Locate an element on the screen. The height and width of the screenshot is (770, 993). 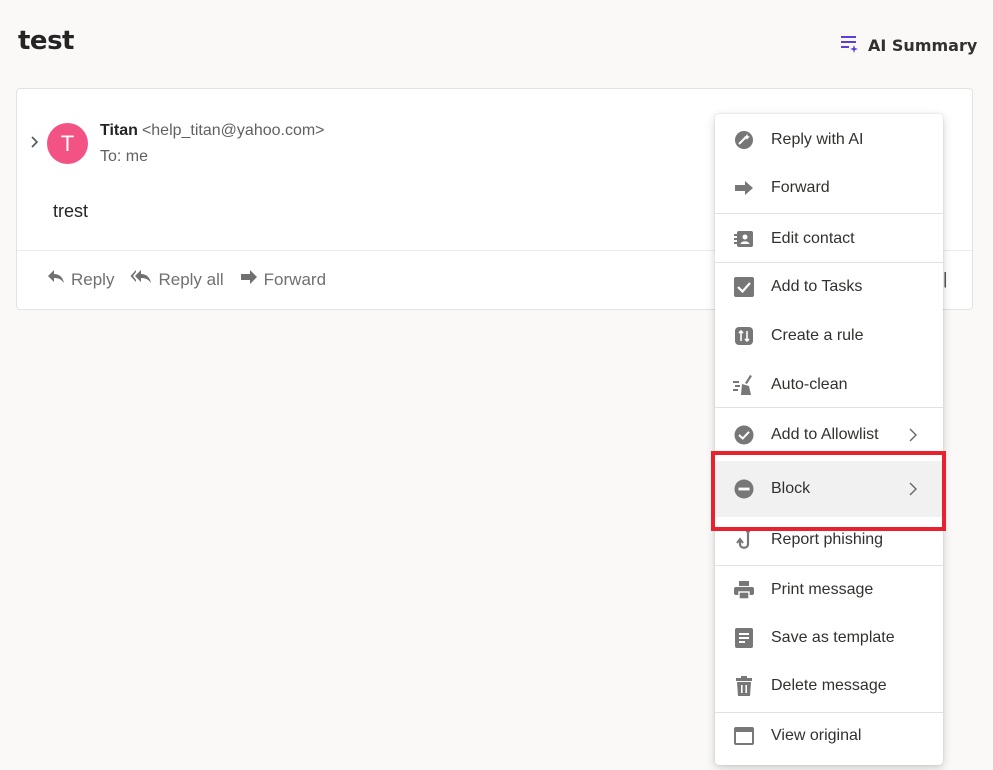
contact-card-icon is located at coordinates (744, 239).